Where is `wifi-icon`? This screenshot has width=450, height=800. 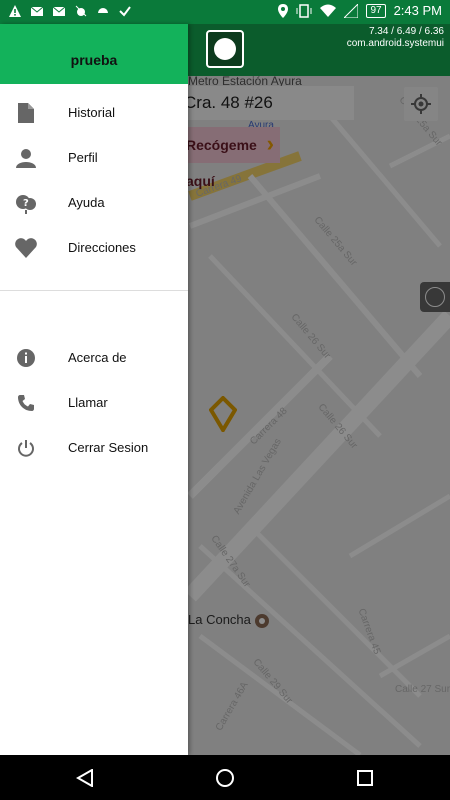 wifi-icon is located at coordinates (328, 10).